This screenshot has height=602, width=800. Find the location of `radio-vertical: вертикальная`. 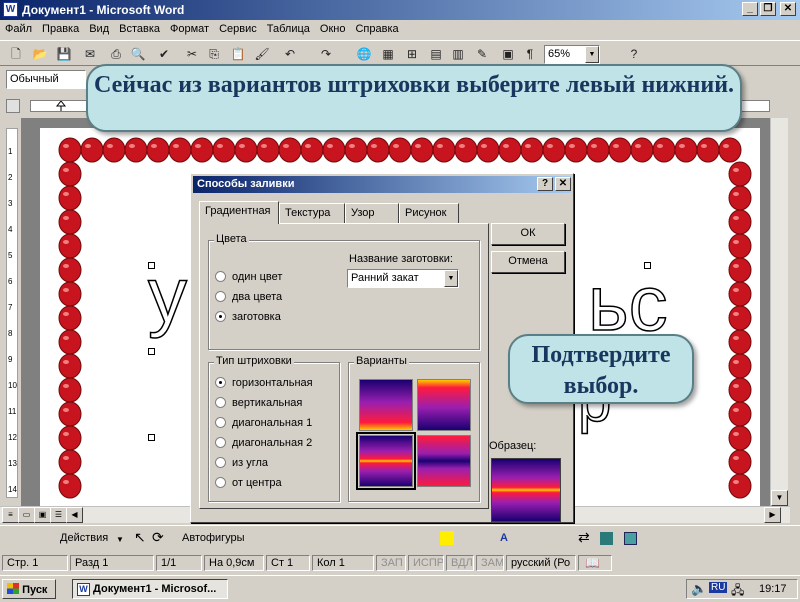

radio-vertical: вертикальная is located at coordinates (258, 403).